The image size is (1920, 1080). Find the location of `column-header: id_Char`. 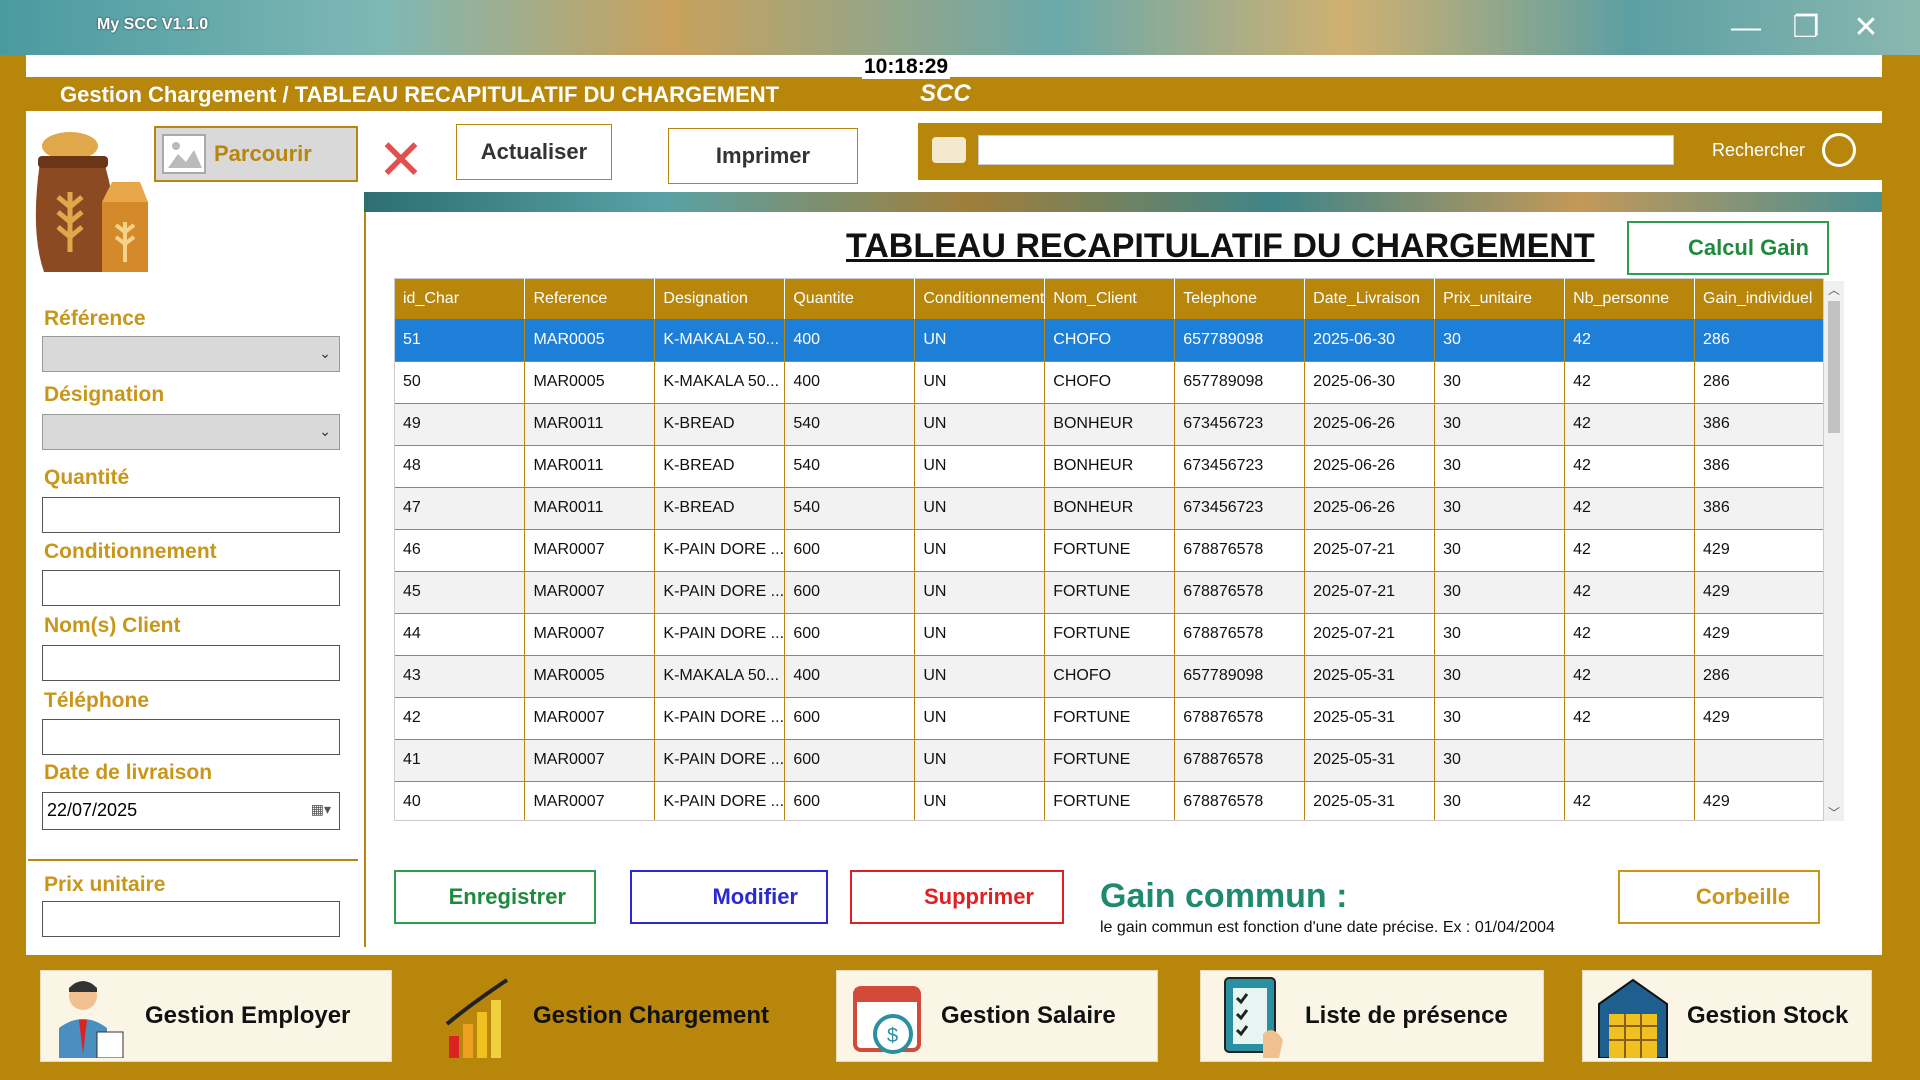

column-header: id_Char is located at coordinates (460, 299).